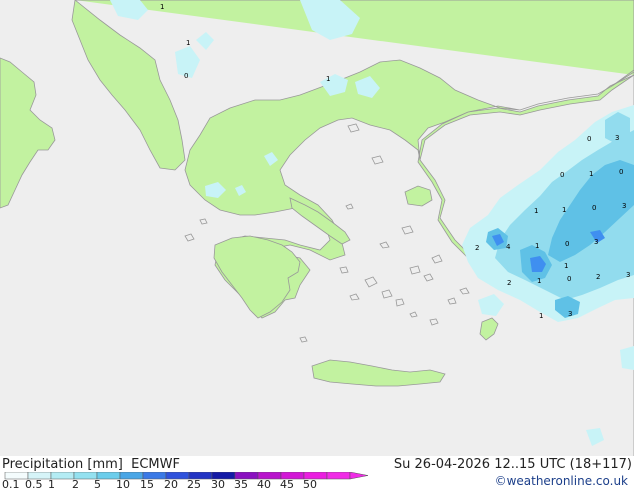 Image resolution: width=634 pixels, height=490 pixels. What do you see at coordinates (194, 484) in the screenshot?
I see `scale-label: 25` at bounding box center [194, 484].